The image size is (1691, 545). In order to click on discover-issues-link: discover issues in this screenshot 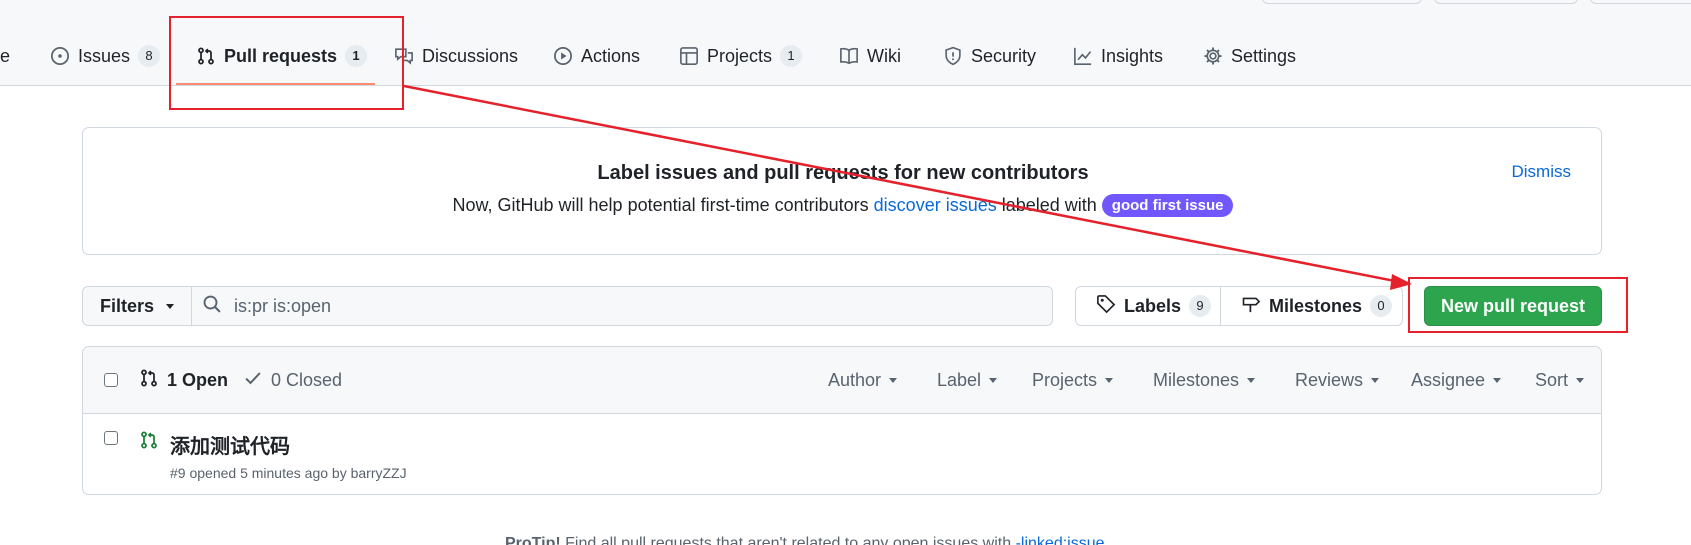, I will do `click(935, 205)`.